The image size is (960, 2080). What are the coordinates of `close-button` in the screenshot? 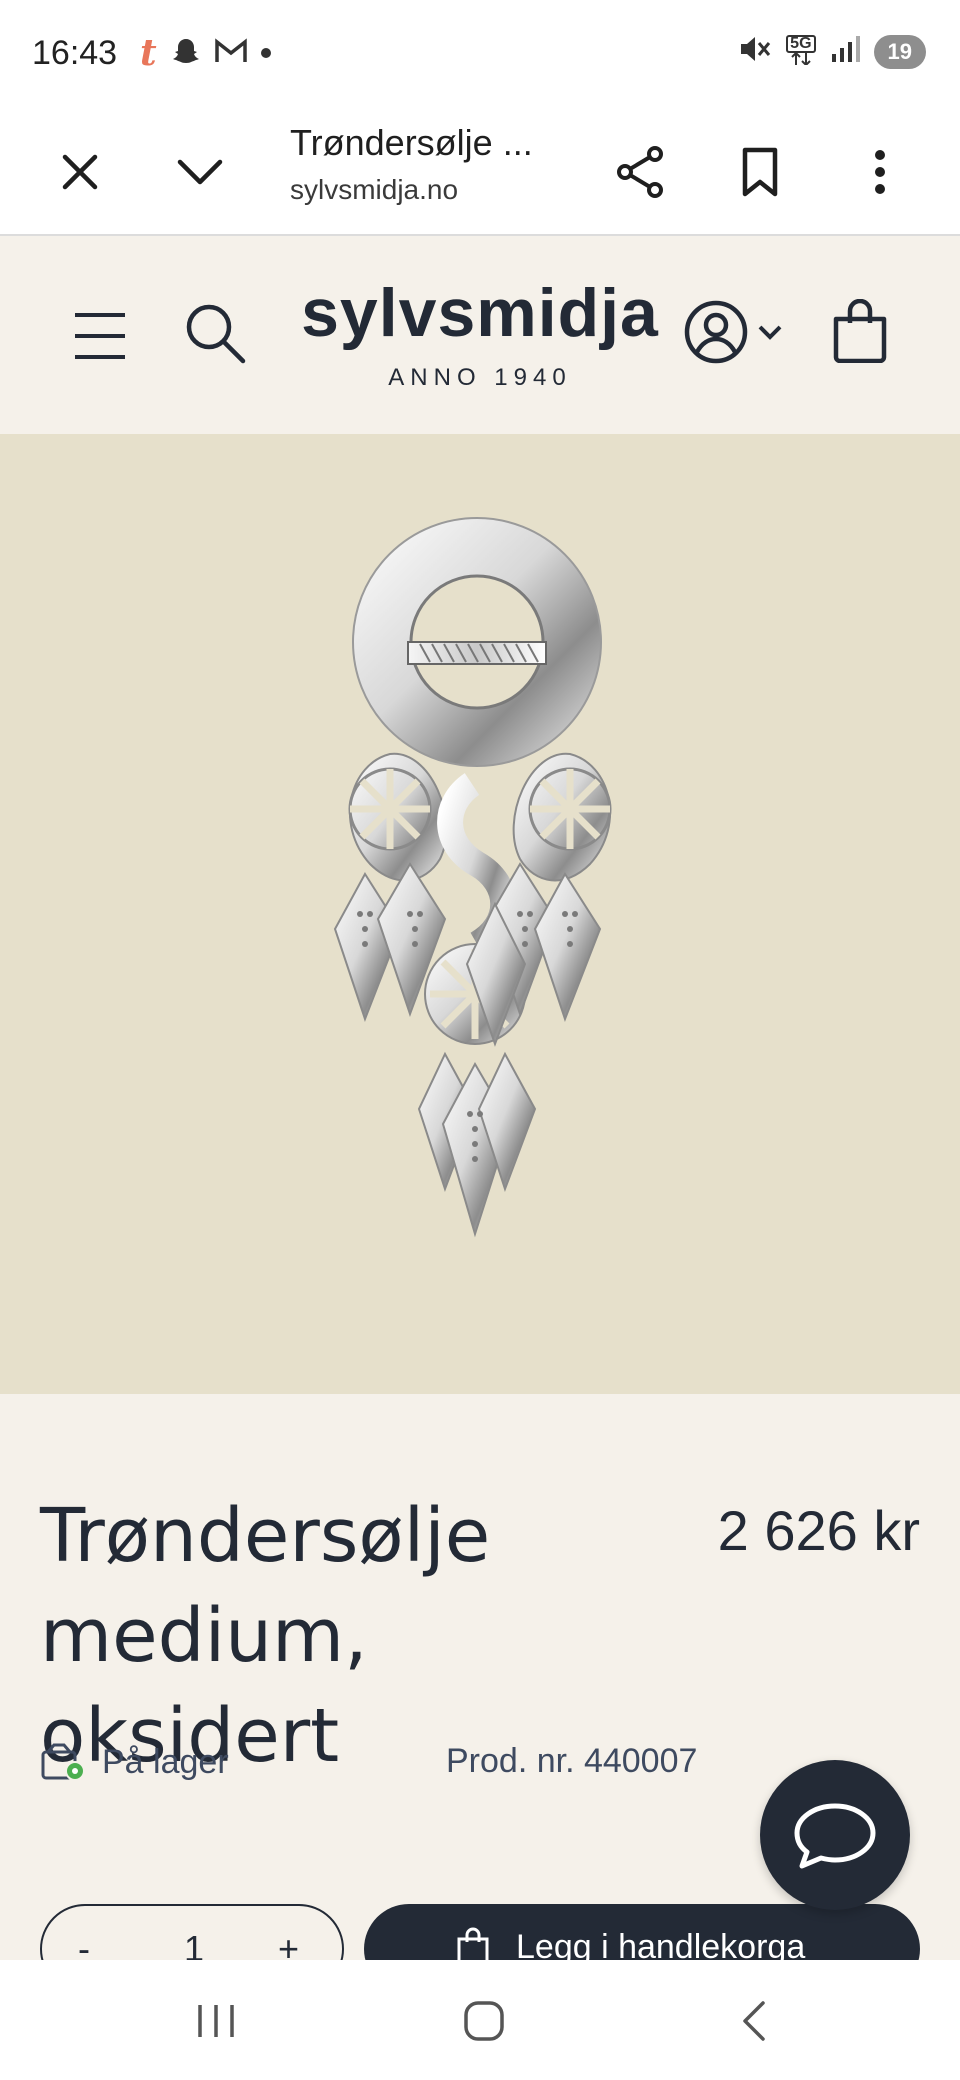 It's located at (80, 172).